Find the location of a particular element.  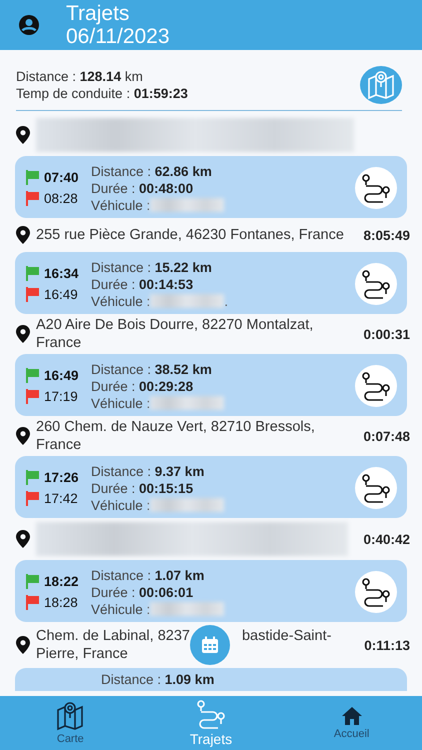

home-icon is located at coordinates (351, 716).